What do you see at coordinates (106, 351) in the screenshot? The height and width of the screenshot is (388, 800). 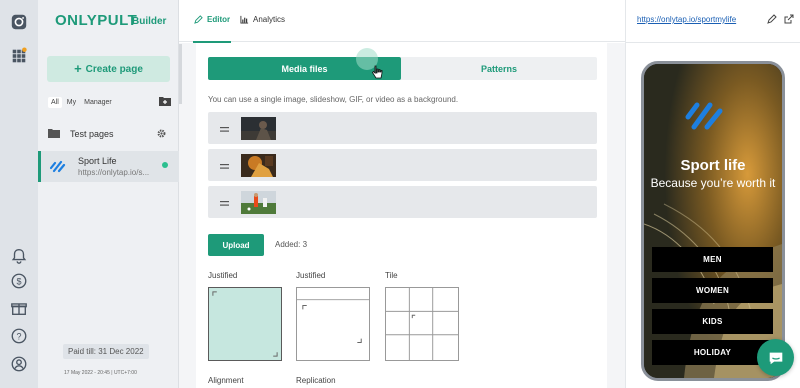 I see `paid-till-badge: Paid till: 31 Dec 2022` at bounding box center [106, 351].